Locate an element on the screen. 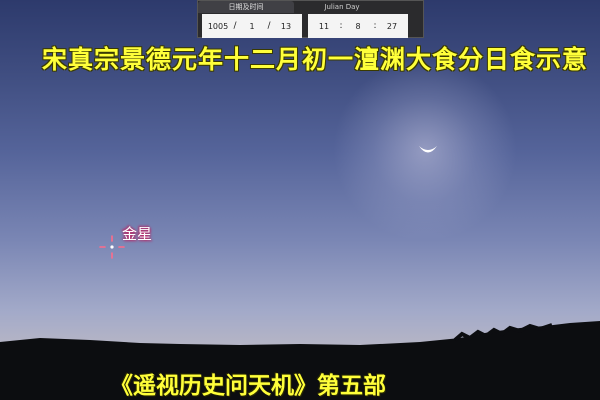  time-fields: 11 : 8 : 27 is located at coordinates (358, 26).